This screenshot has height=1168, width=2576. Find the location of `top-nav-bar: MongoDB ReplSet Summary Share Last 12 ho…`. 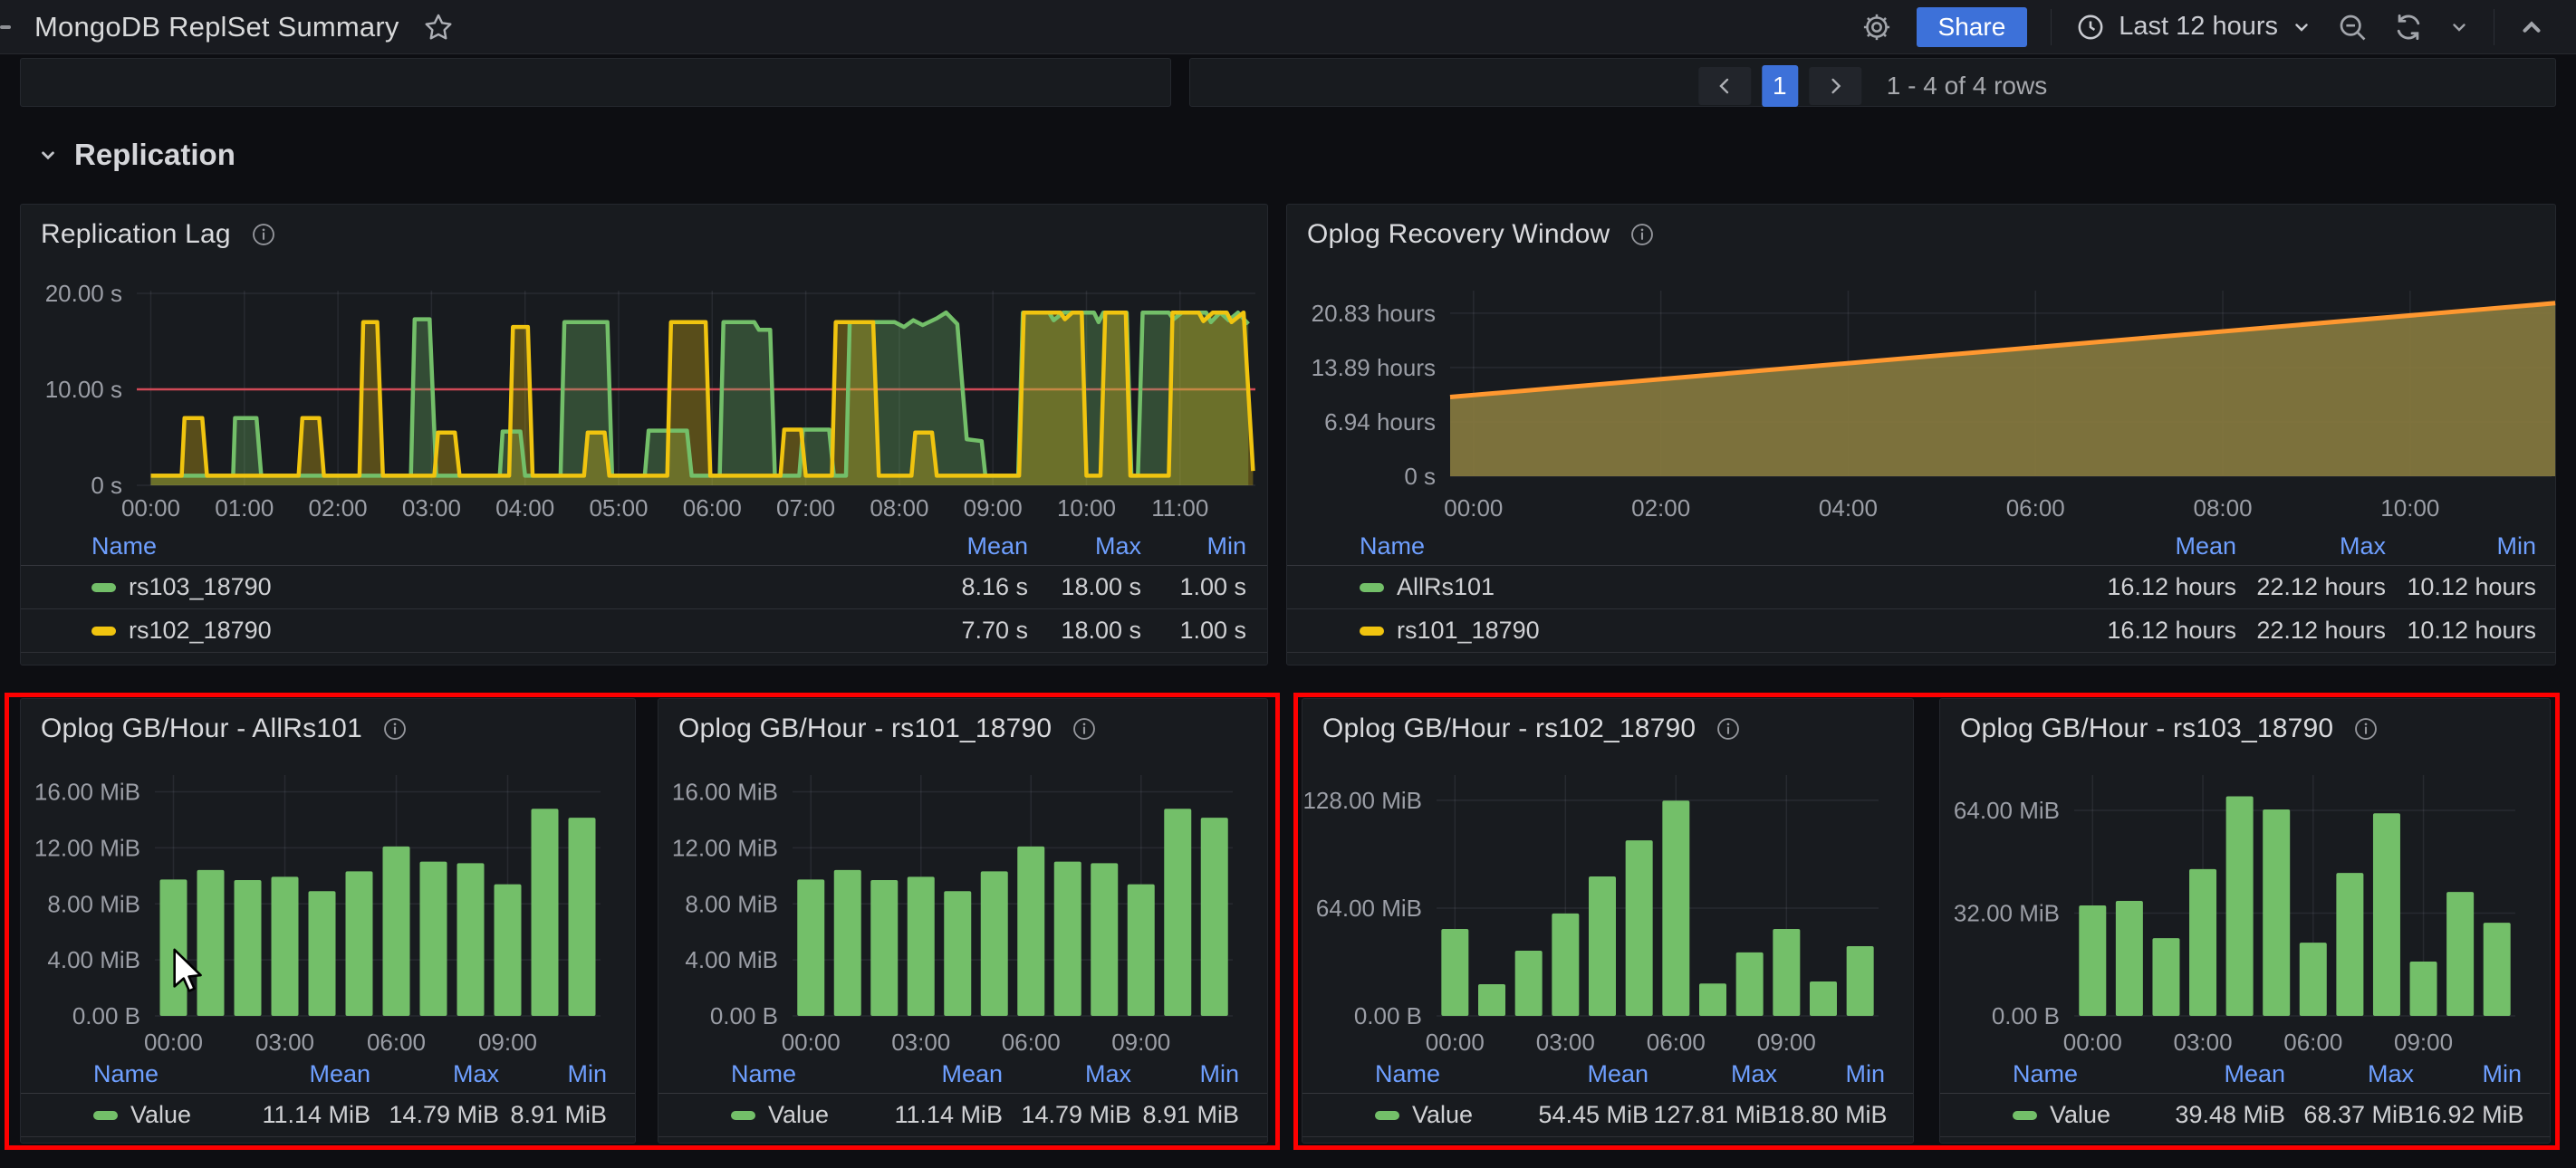

top-nav-bar: MongoDB ReplSet Summary Share Last 12 ho… is located at coordinates (1288, 27).